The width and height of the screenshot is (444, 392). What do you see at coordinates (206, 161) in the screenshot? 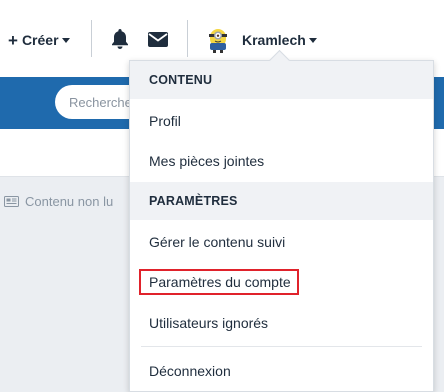
I see `menu-item-attachments: Mes pièces jointes` at bounding box center [206, 161].